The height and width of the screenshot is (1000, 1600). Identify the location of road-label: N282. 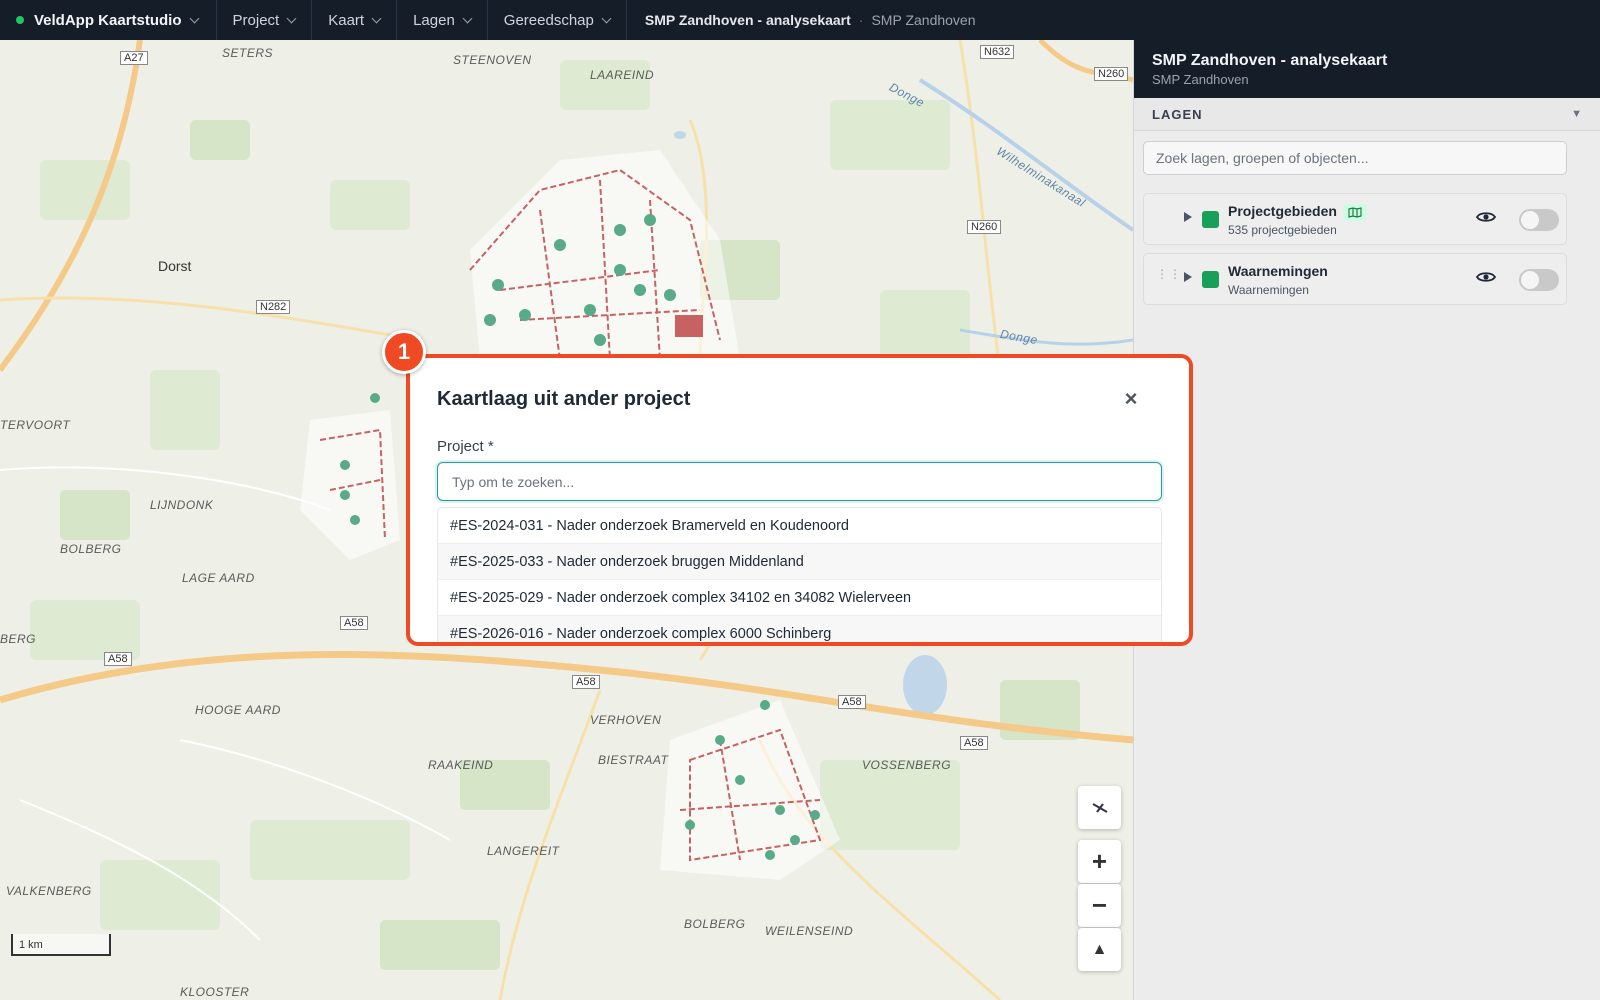
(273, 307).